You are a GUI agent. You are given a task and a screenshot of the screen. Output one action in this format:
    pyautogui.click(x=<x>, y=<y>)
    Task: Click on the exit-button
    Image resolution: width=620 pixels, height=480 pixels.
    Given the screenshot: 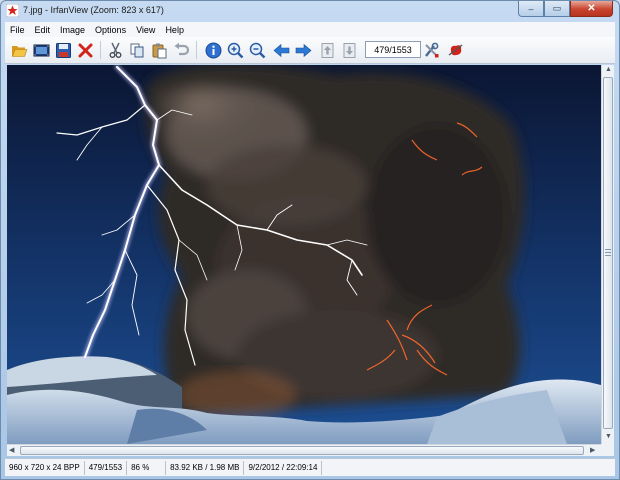 What is the action you would take?
    pyautogui.click(x=455, y=50)
    